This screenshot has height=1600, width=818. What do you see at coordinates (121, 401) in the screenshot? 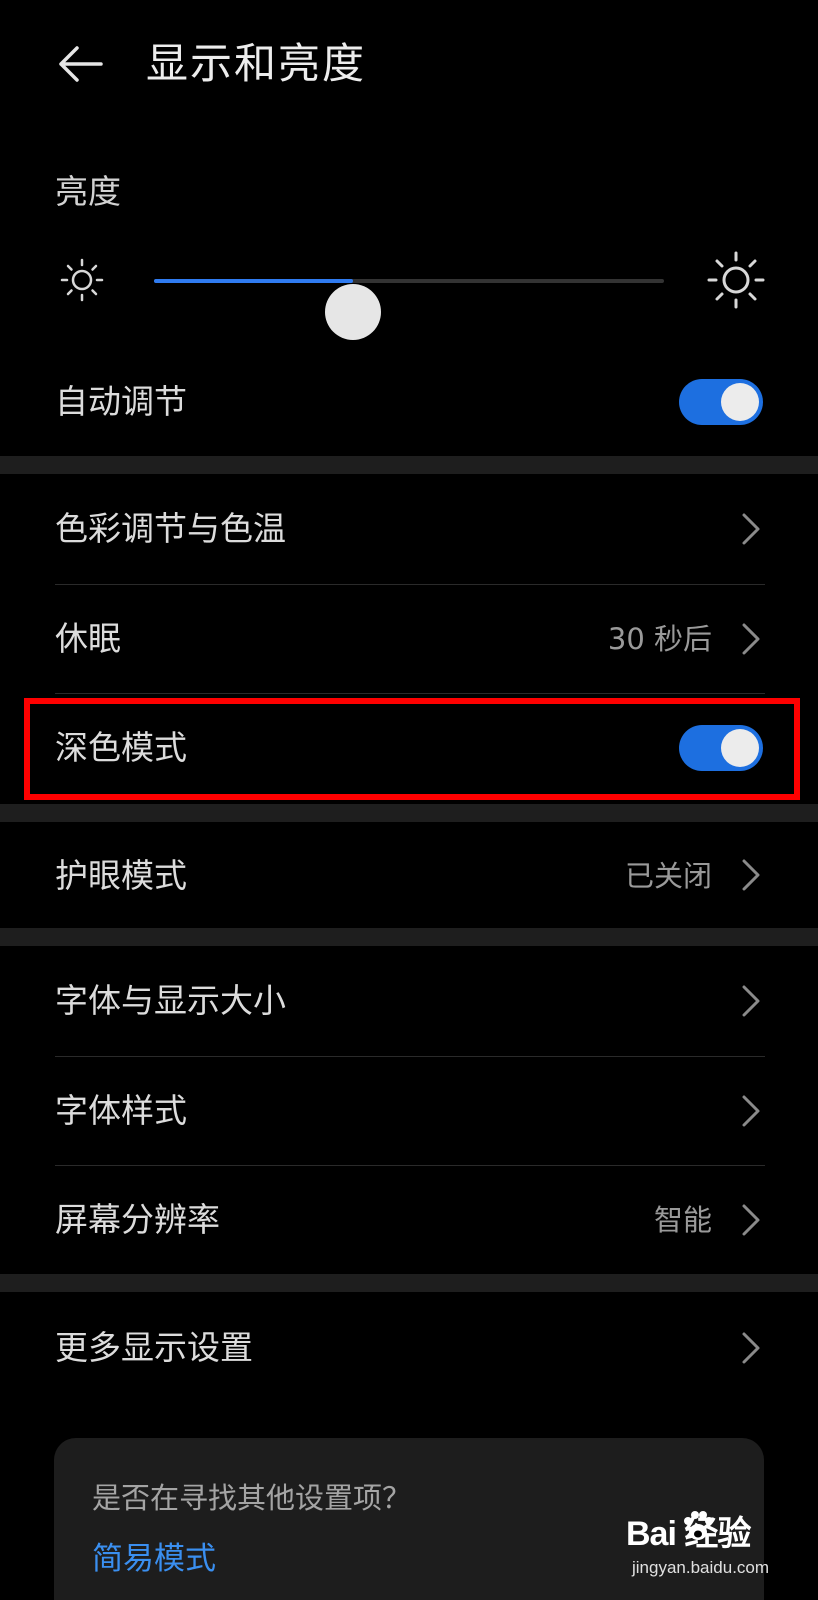
I see `auto-adjust-label: 自动调节` at bounding box center [121, 401].